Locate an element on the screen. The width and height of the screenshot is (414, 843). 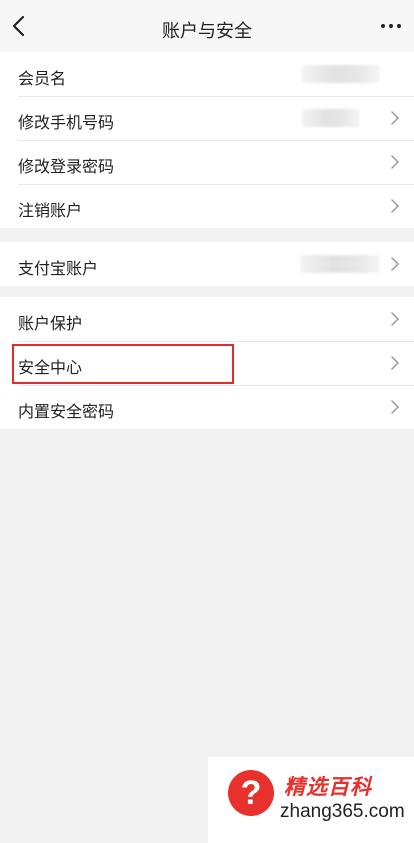
row-label: 注销账户 is located at coordinates (50, 211).